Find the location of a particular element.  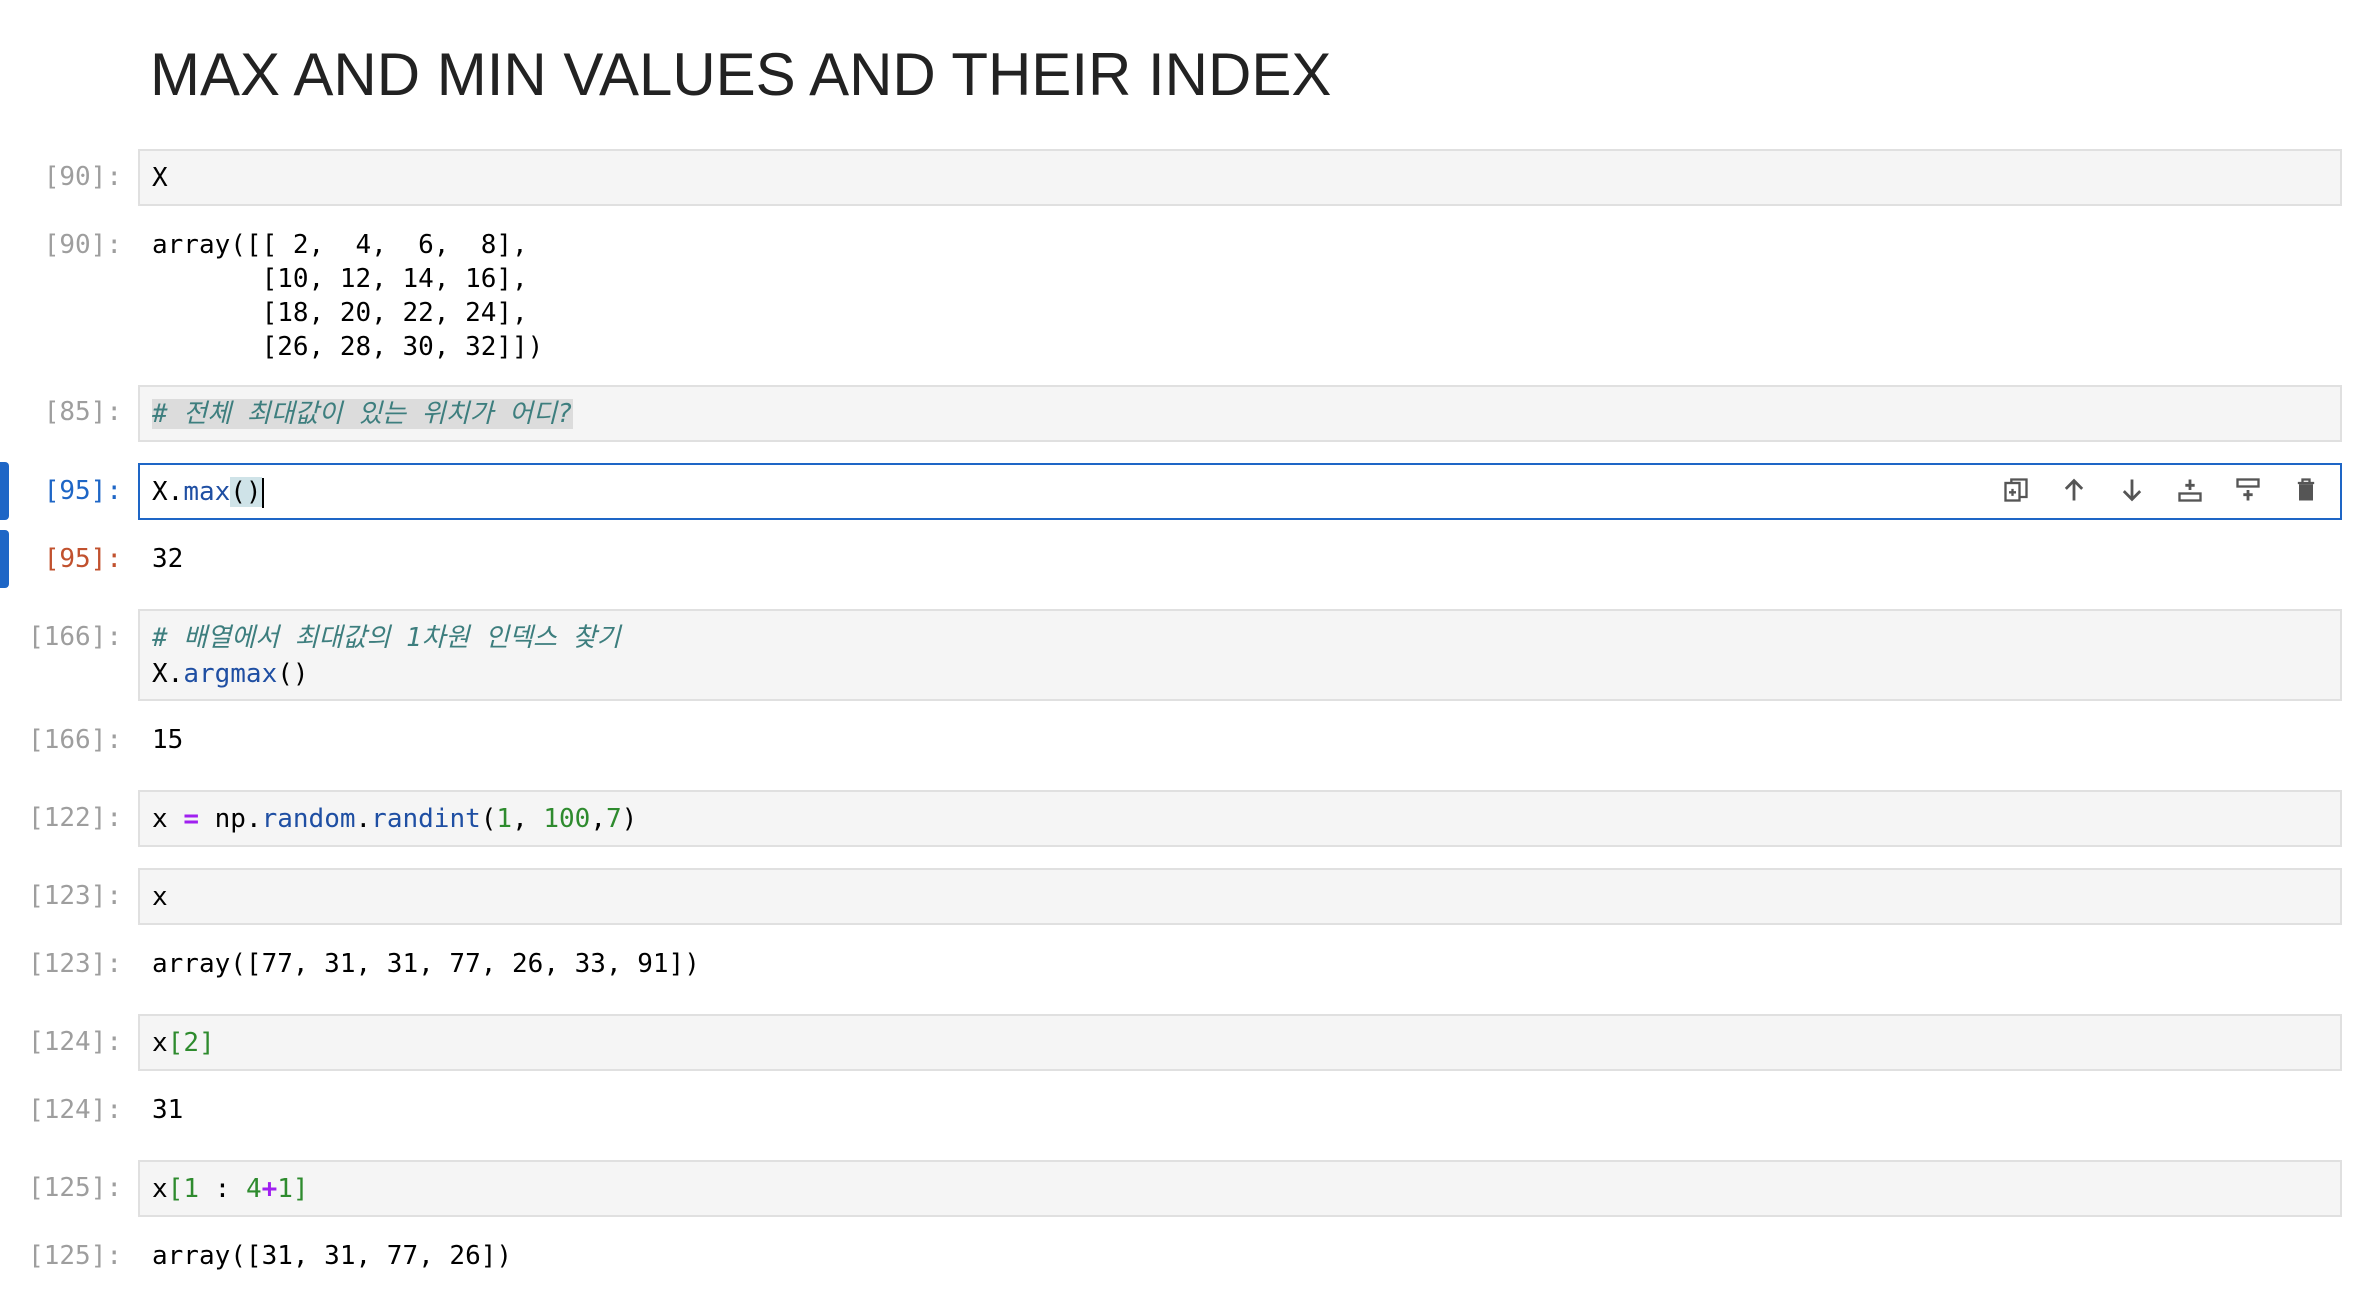

input-prompt: [123]: is located at coordinates (75, 896).